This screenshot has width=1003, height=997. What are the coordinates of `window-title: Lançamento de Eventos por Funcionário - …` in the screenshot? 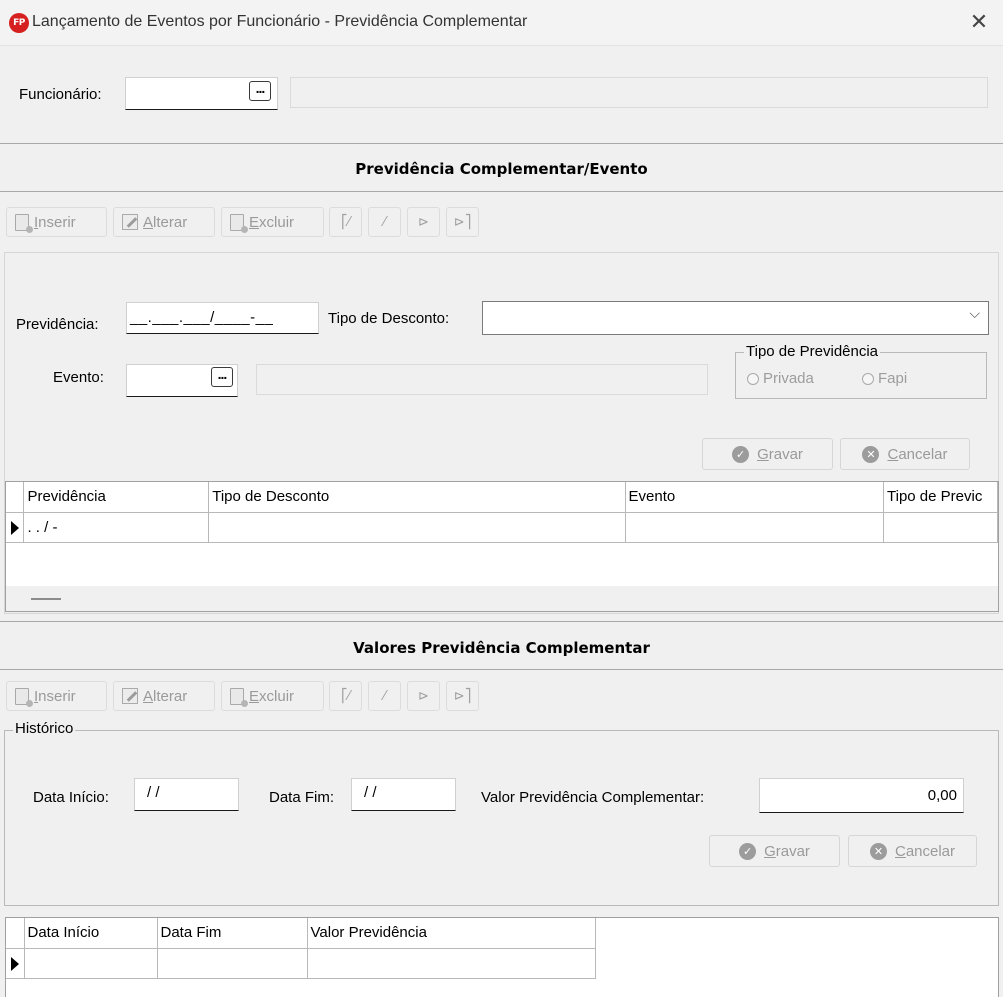 It's located at (280, 21).